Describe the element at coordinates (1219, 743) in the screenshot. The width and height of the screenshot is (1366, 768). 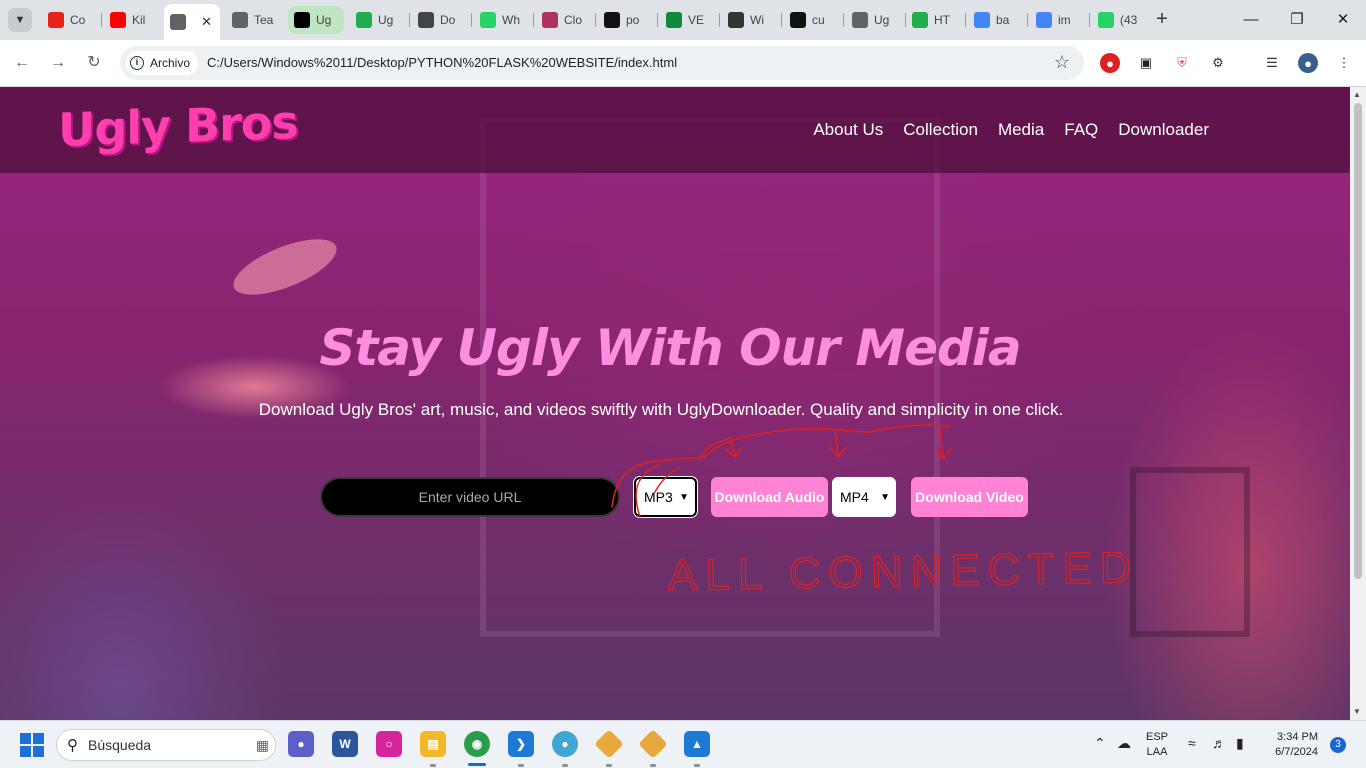
I see `volume-icon: ♬` at that location.